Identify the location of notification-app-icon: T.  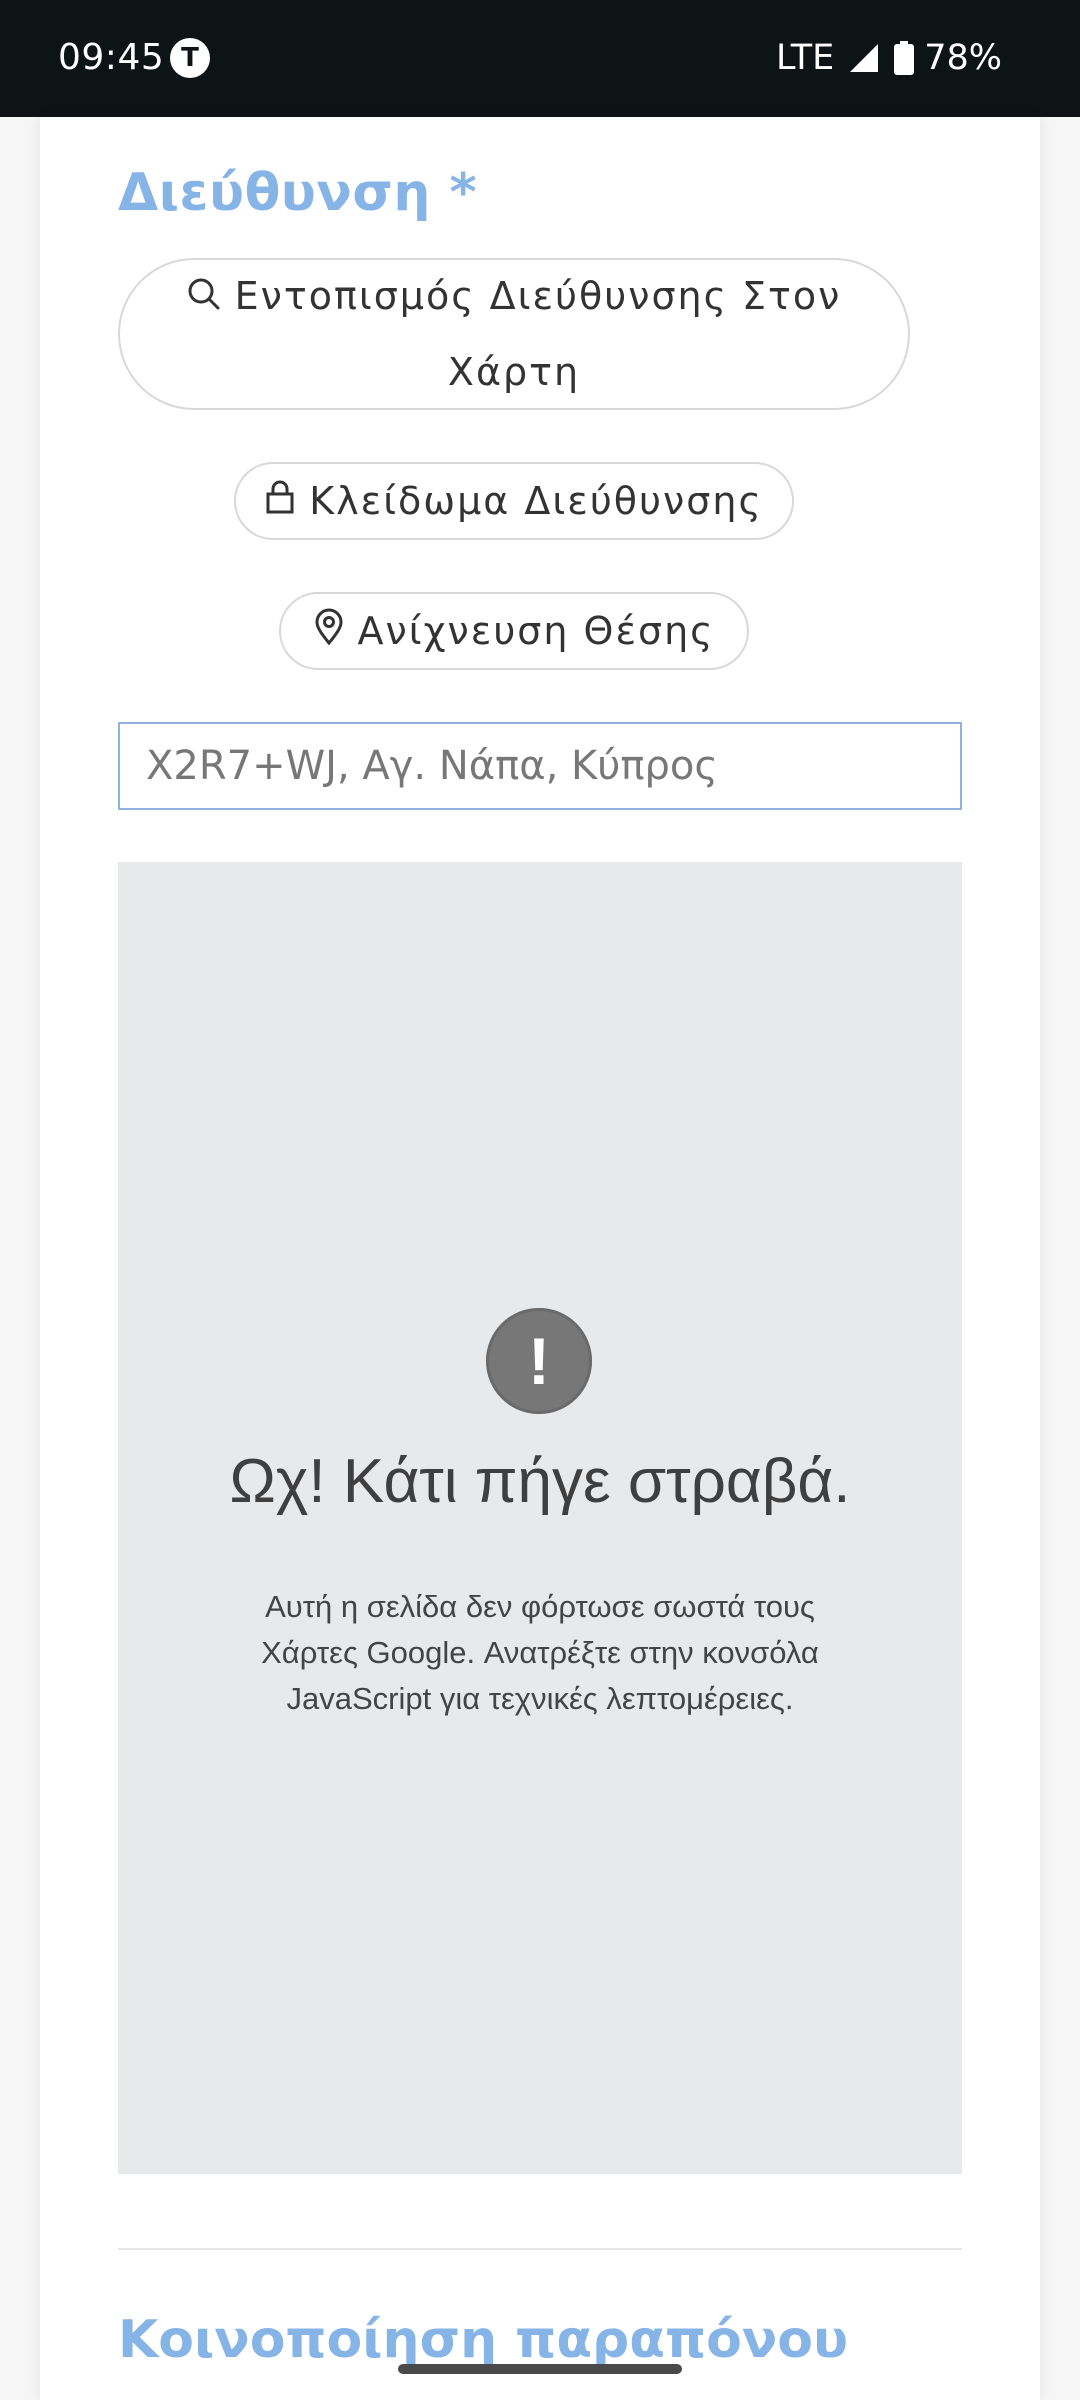
(190, 58).